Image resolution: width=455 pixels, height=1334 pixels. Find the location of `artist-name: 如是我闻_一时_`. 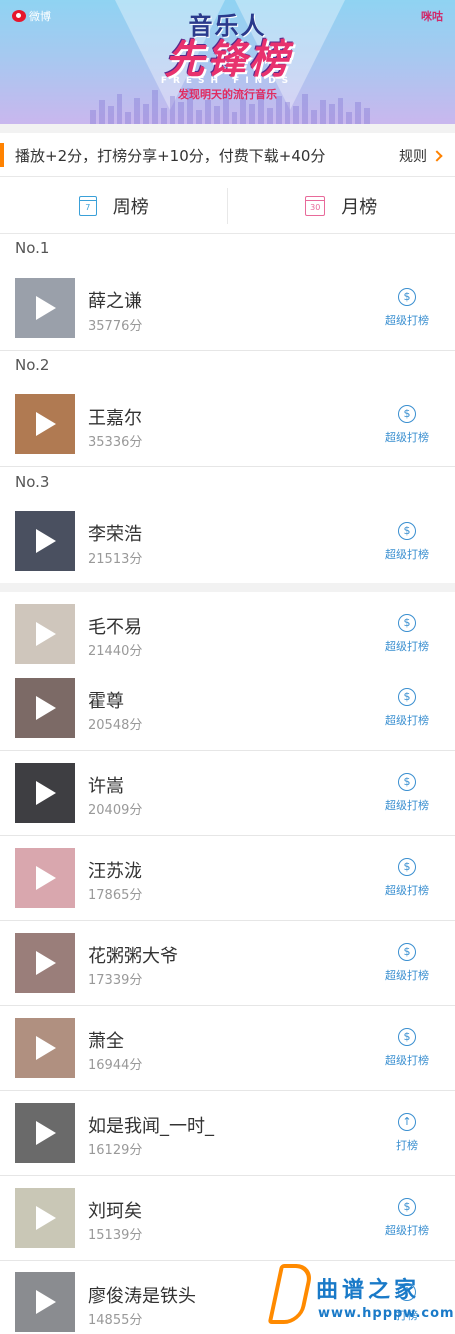

artist-name: 如是我闻_一时_ is located at coordinates (151, 1126).